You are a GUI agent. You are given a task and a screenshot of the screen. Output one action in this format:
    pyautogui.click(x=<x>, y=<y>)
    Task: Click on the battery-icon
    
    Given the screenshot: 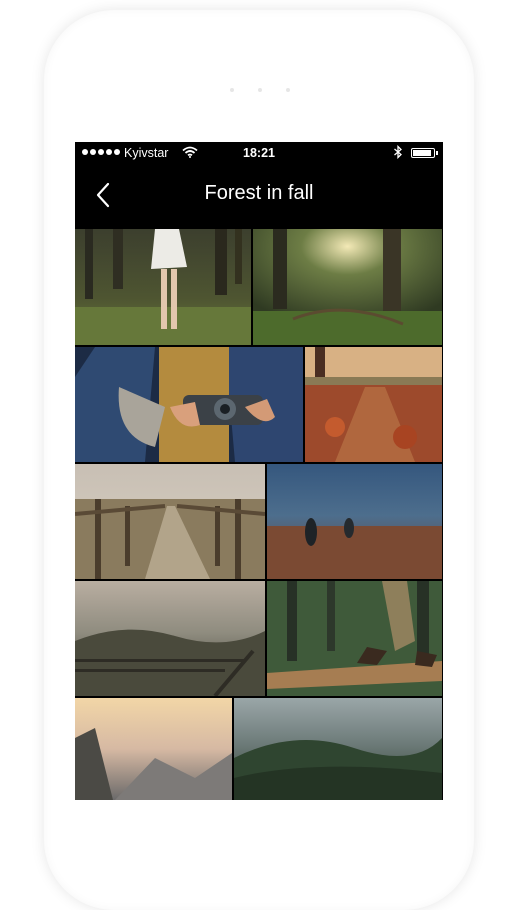 What is the action you would take?
    pyautogui.click(x=424, y=153)
    